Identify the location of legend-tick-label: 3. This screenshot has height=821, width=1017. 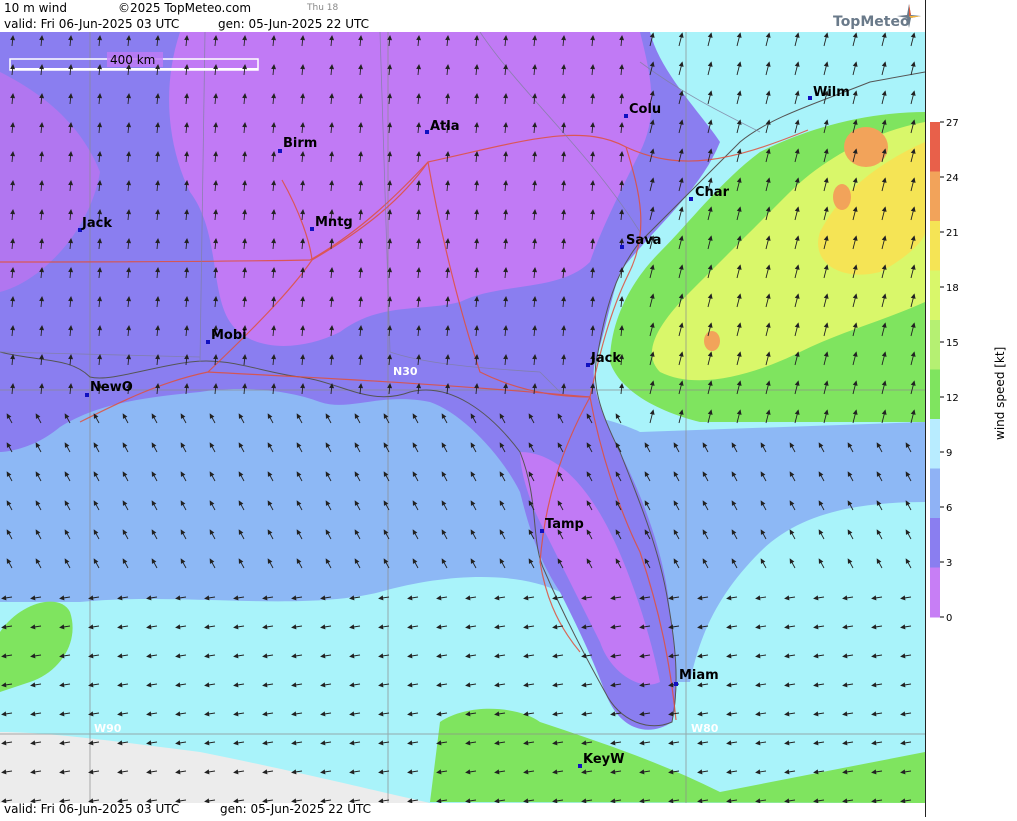
(949, 563).